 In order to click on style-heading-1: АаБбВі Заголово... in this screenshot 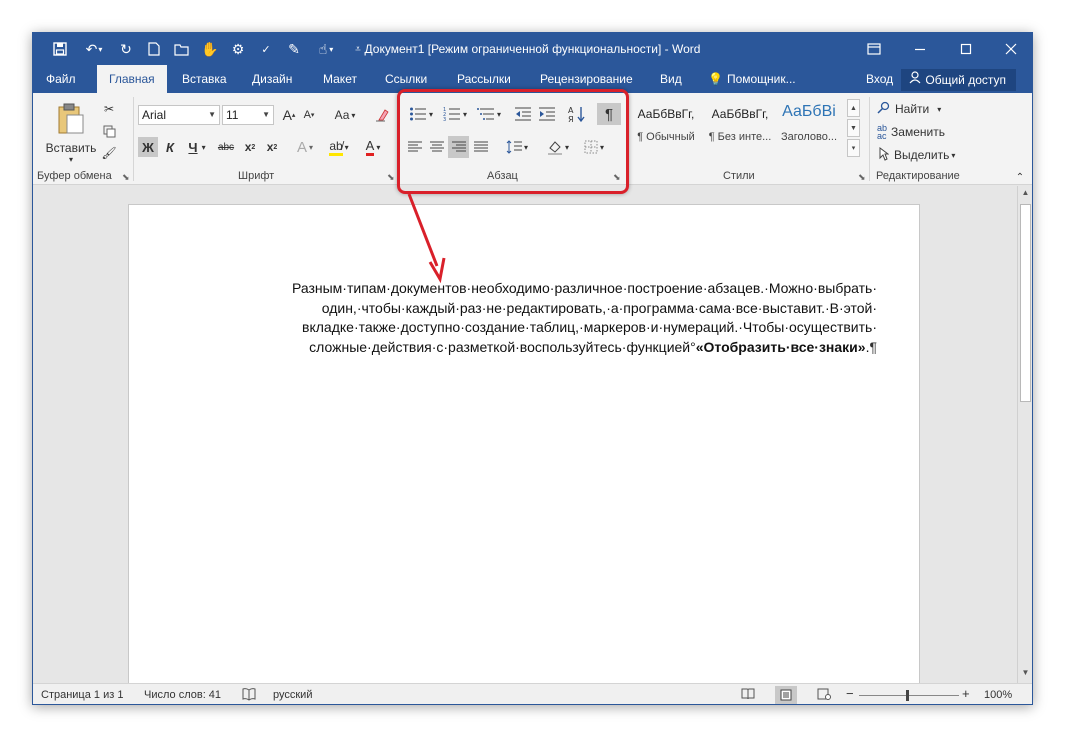, I will do `click(809, 121)`.